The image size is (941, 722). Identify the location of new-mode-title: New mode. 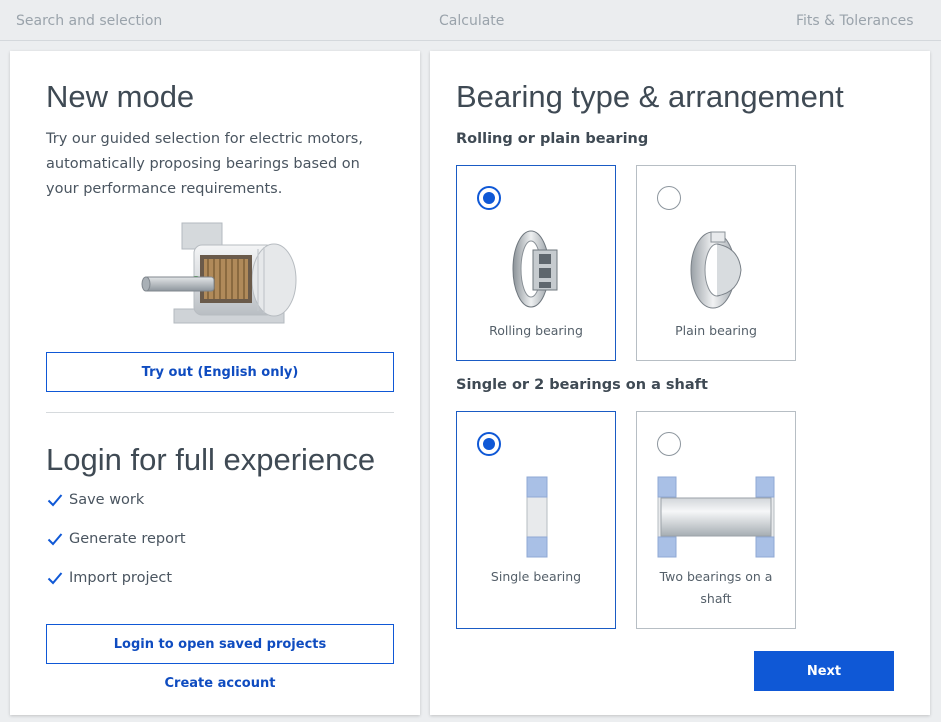
(120, 96).